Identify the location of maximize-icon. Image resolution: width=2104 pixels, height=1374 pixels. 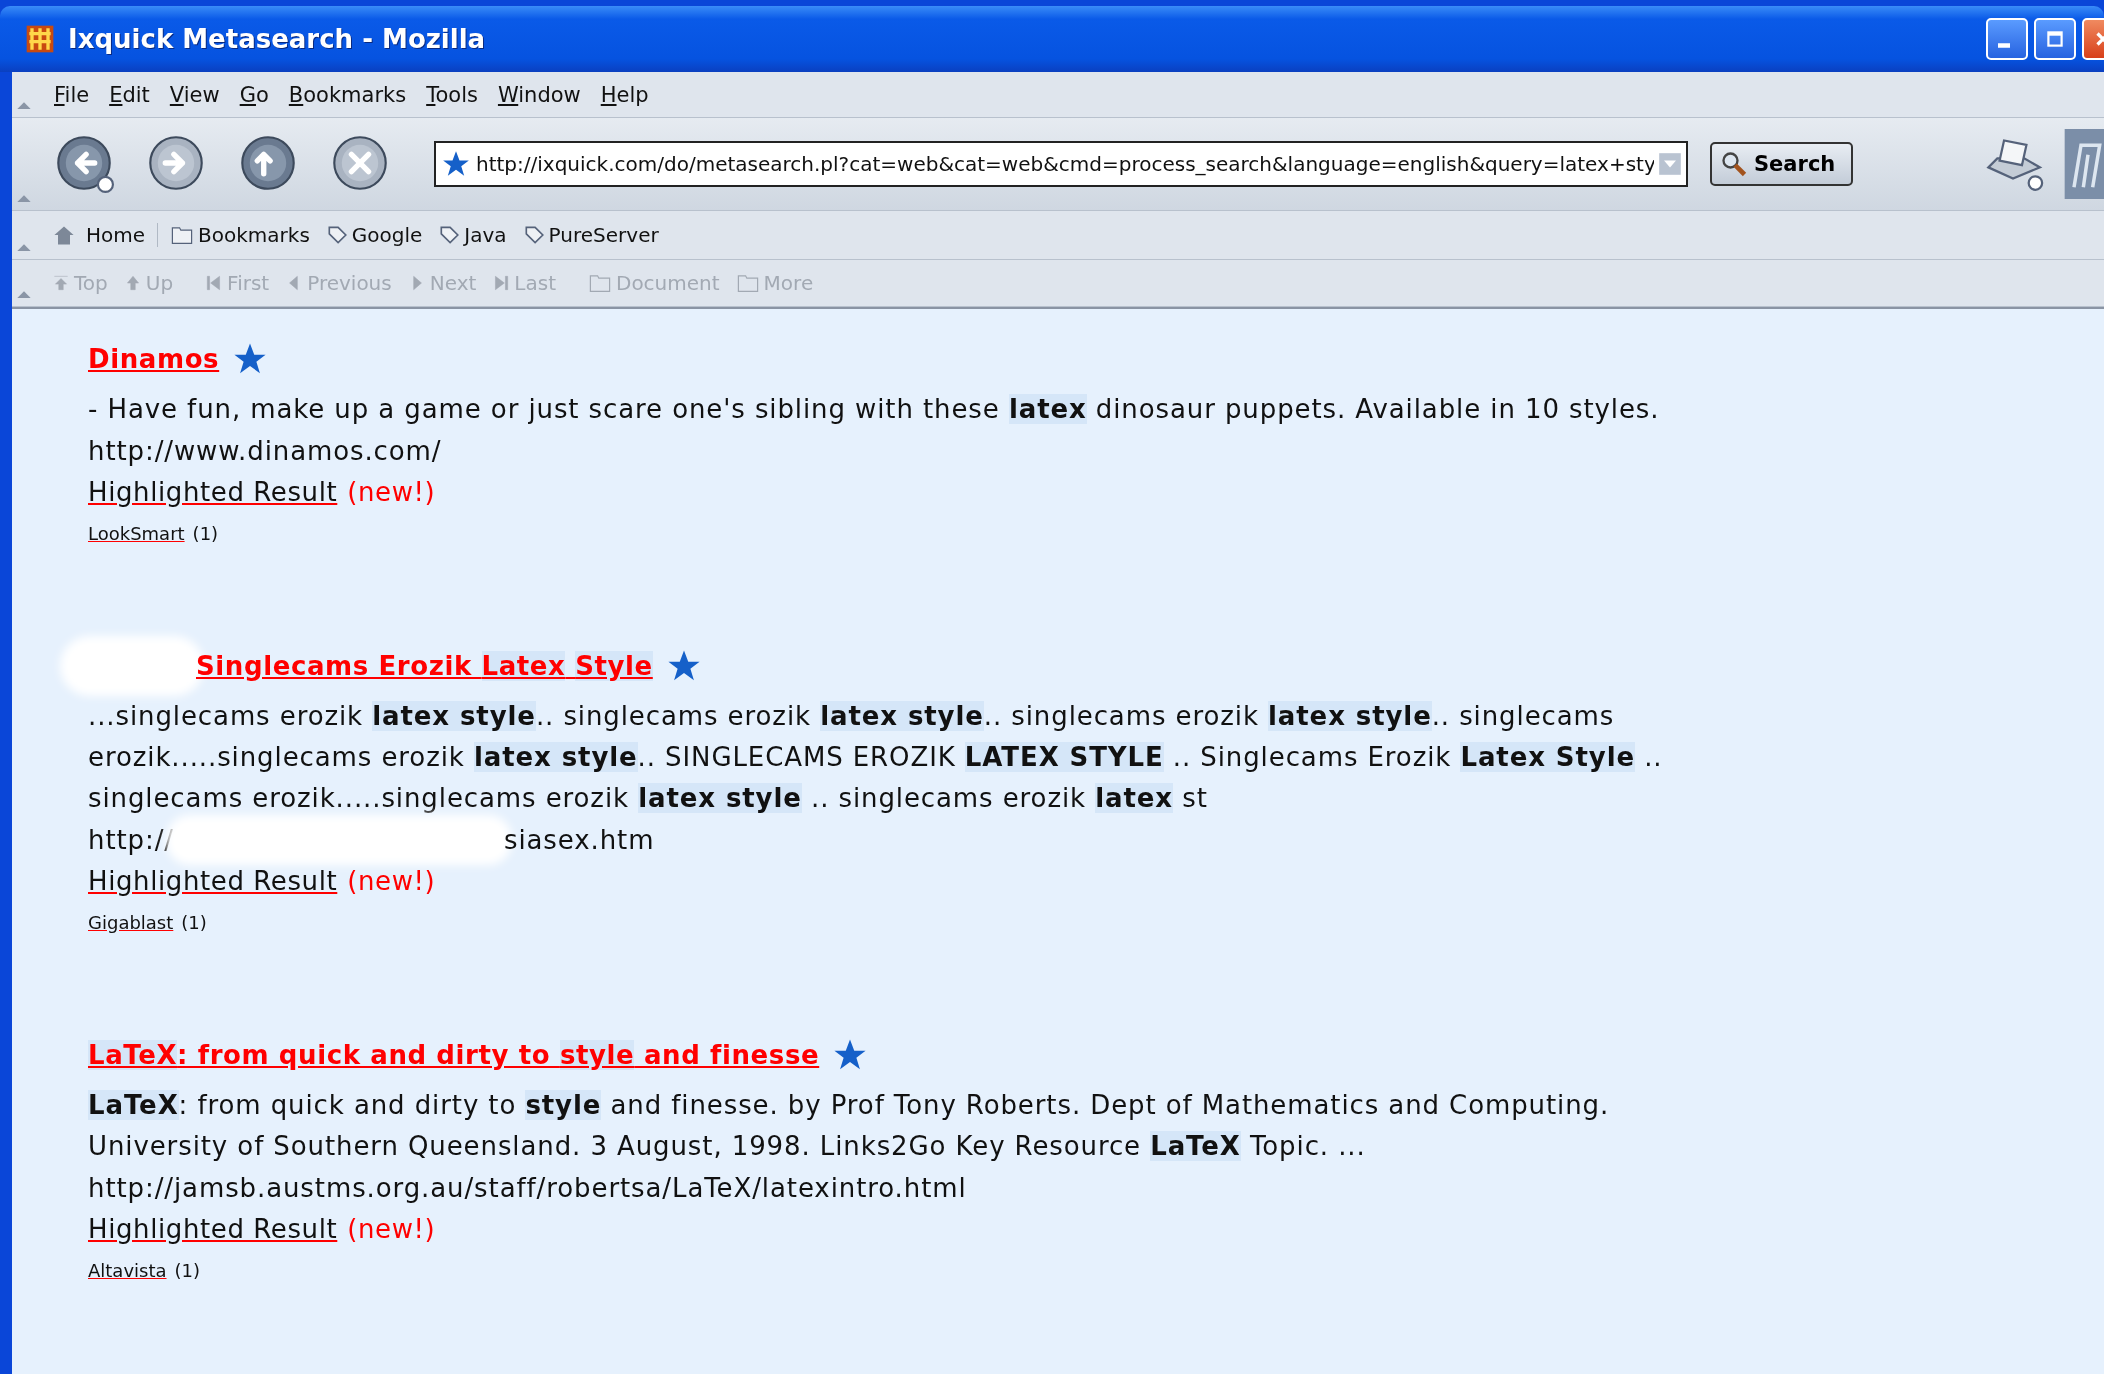
(2055, 39).